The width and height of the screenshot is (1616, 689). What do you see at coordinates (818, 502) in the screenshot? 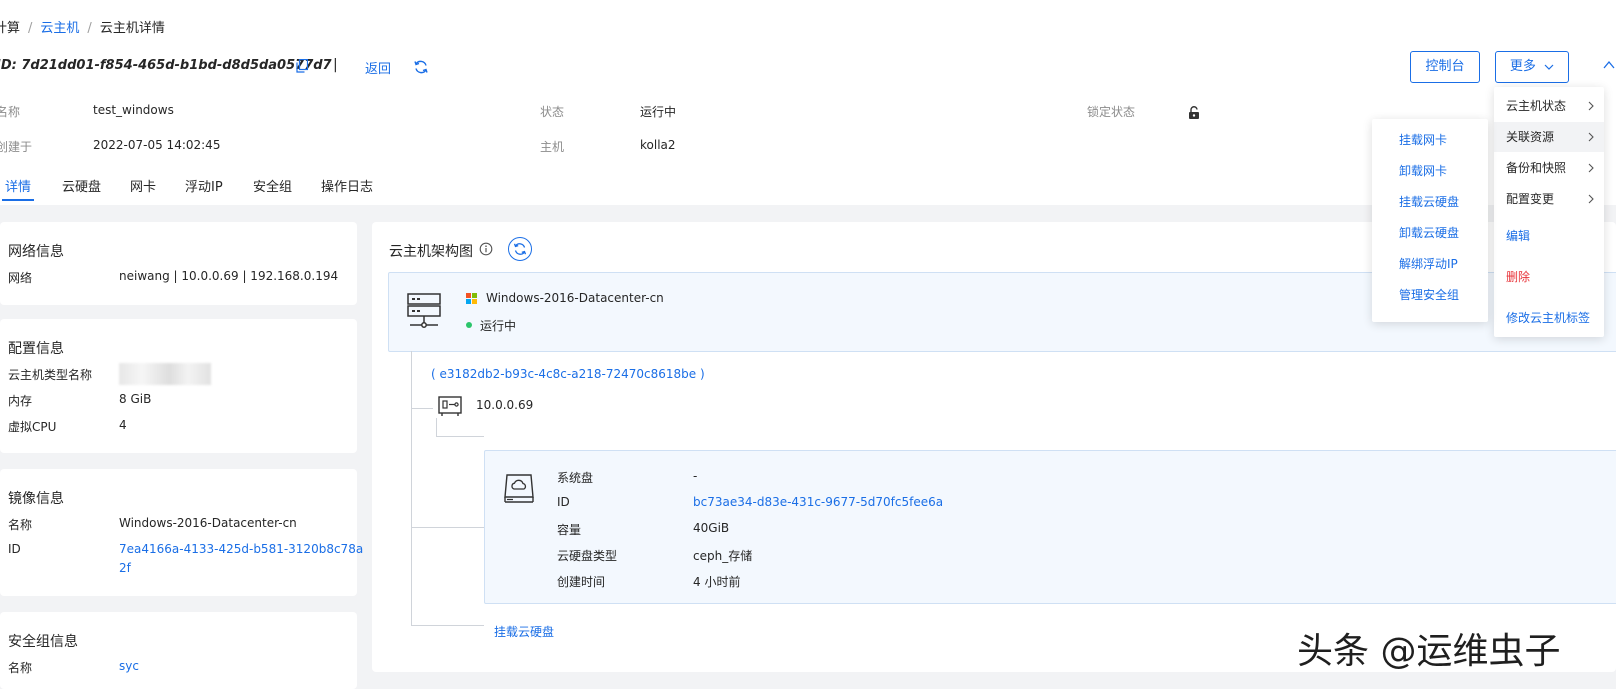
I see `volume-id-link: bc73ae34-d83e-431c-9677-5d70fc5fee6a` at bounding box center [818, 502].